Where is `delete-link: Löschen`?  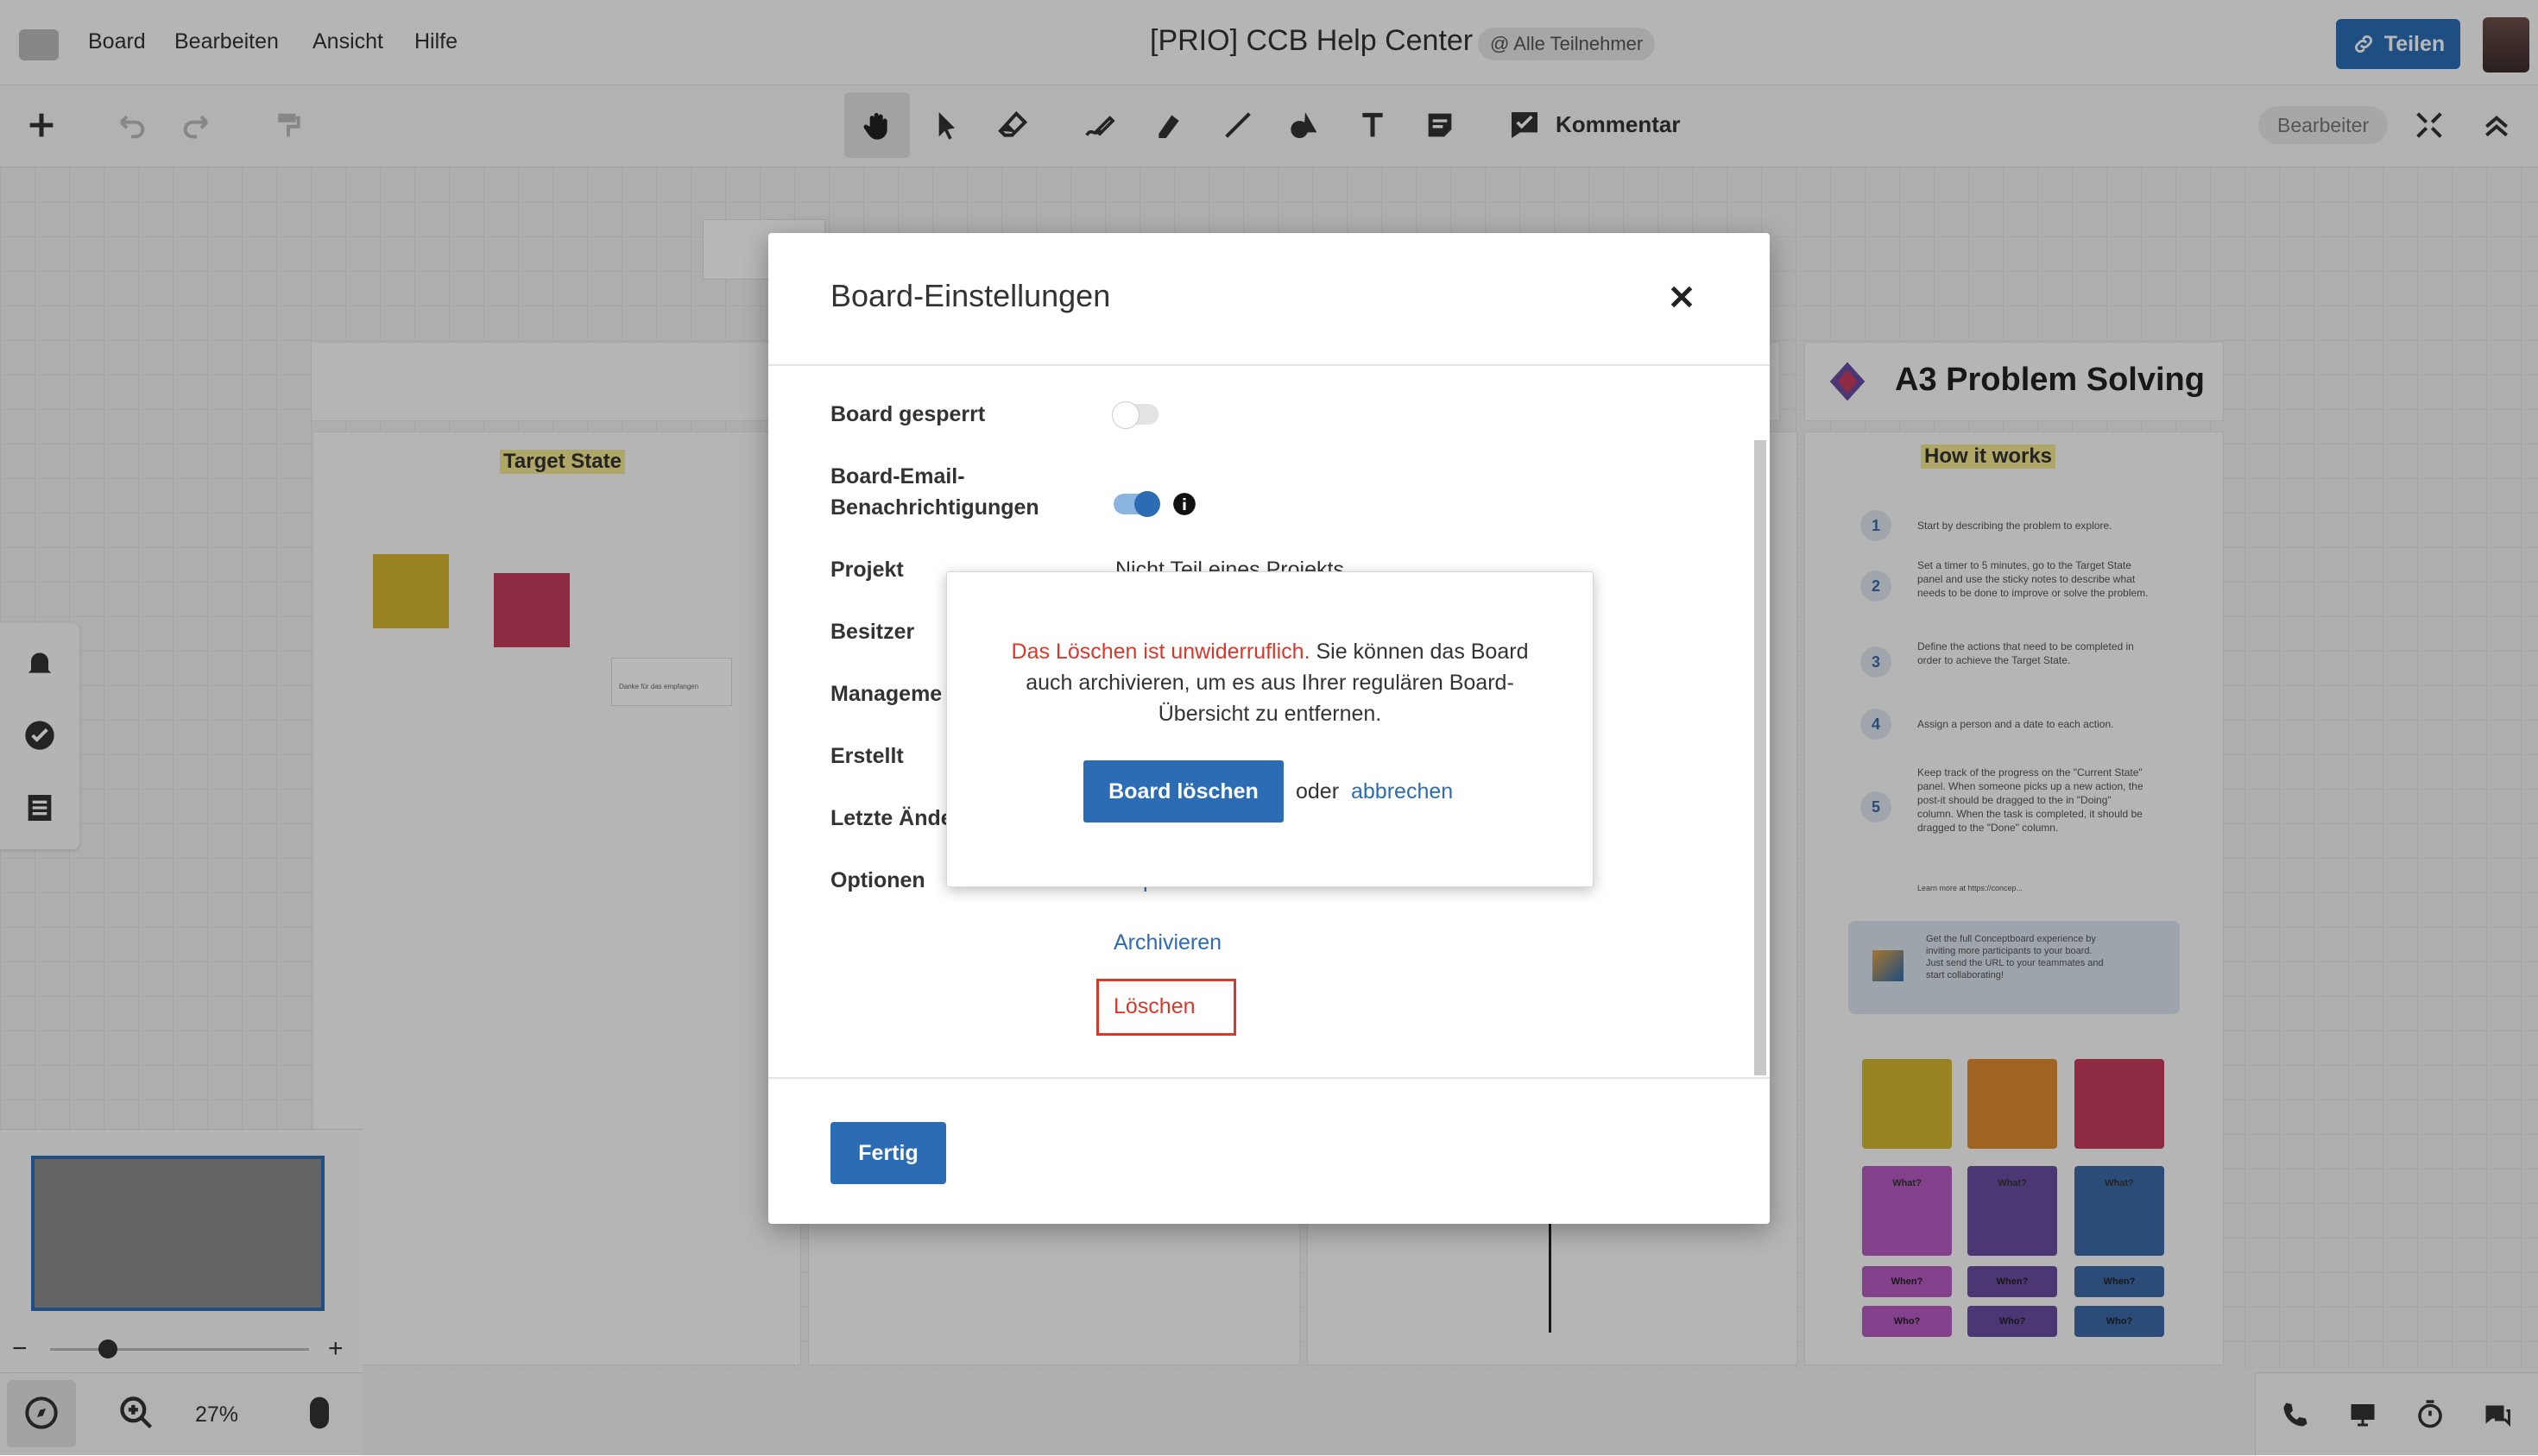
delete-link: Löschen is located at coordinates (1155, 1007).